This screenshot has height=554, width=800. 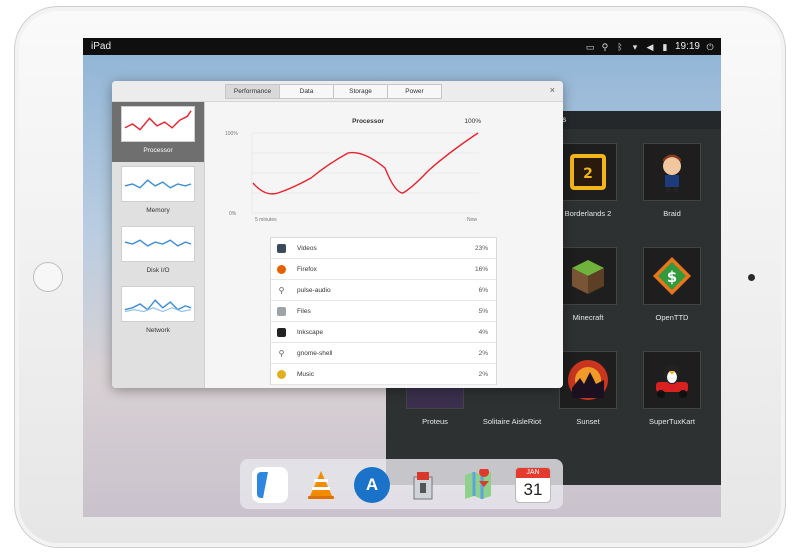 I want to click on monitor-tabs: Performance Data Storage Power, so click(x=333, y=91).